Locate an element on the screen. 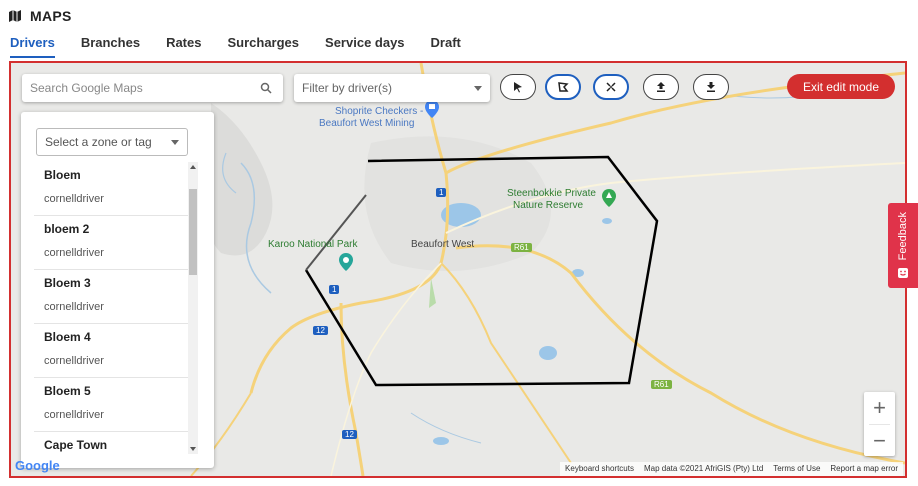 The height and width of the screenshot is (486, 918). feedback-tab: Feedback is located at coordinates (903, 245).